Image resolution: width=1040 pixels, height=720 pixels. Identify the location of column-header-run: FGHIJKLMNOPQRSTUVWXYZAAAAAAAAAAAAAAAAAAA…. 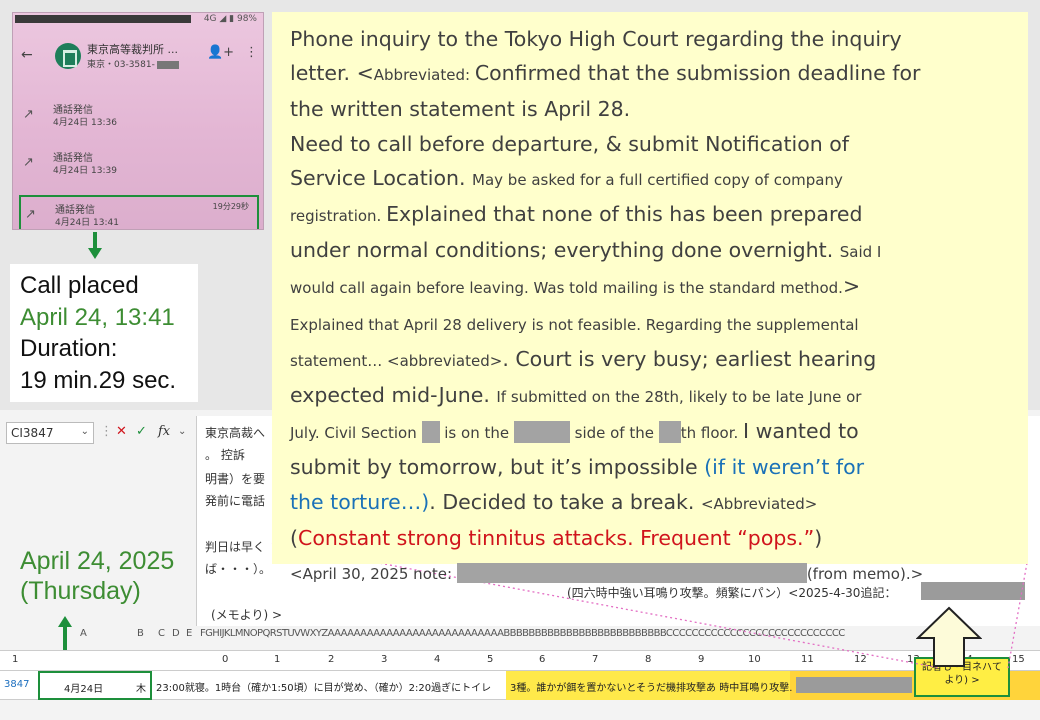
(522, 633).